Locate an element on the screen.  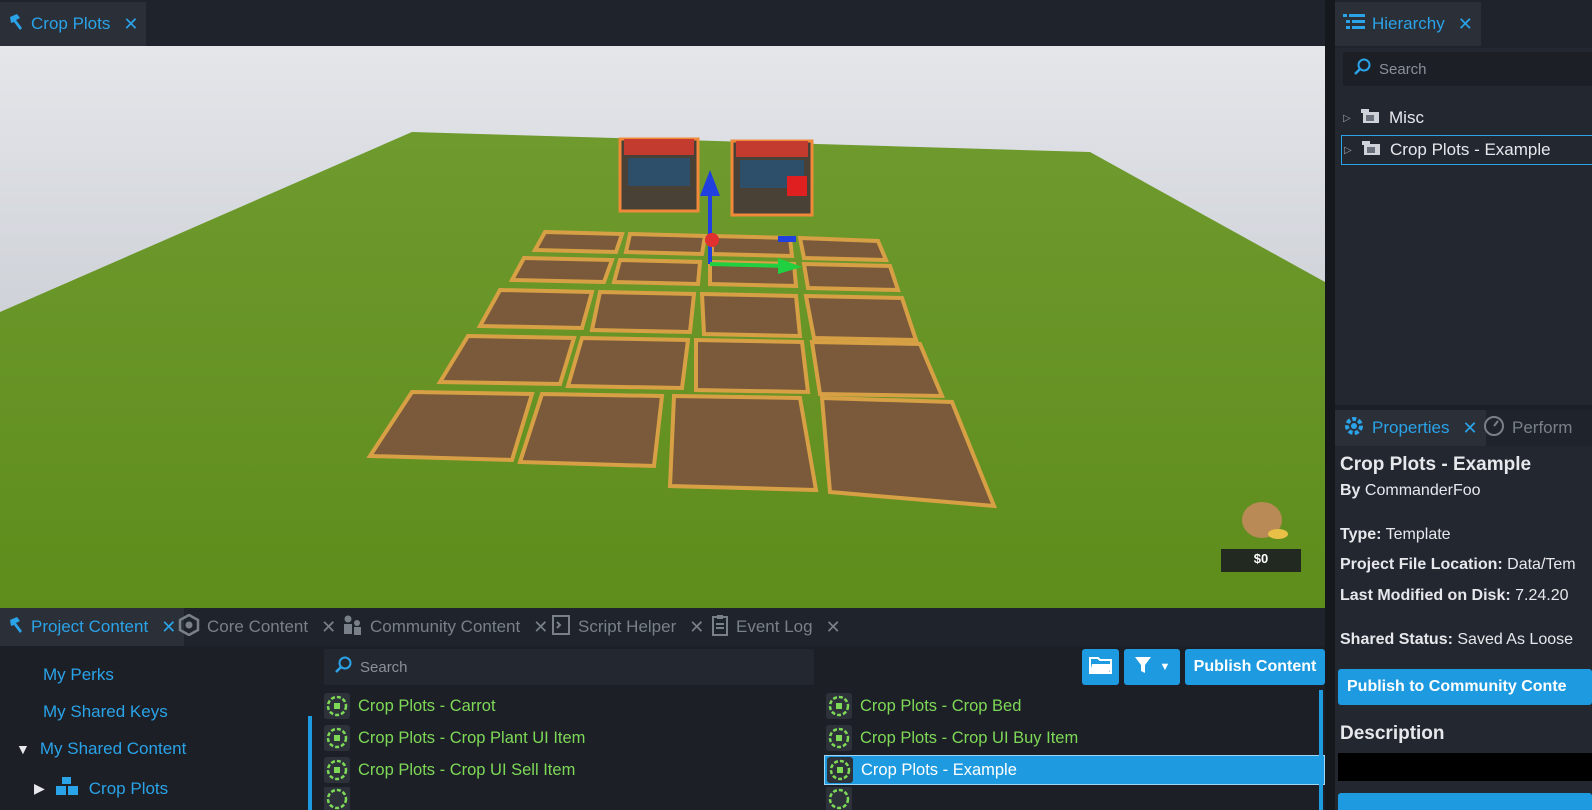
boxes-icon is located at coordinates (67, 788).